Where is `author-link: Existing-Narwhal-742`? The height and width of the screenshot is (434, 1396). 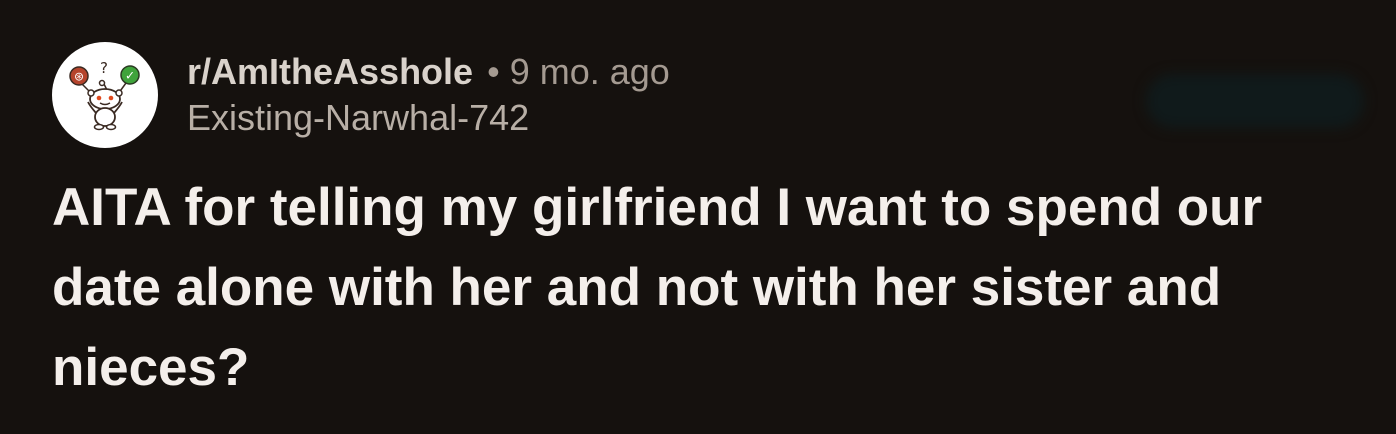 author-link: Existing-Narwhal-742 is located at coordinates (428, 118).